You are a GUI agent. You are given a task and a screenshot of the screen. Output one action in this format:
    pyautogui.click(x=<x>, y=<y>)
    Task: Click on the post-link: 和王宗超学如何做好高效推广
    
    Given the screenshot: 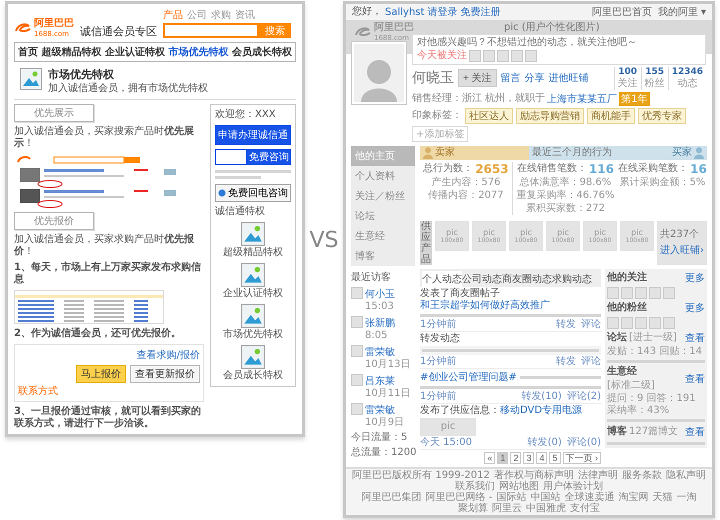 What is the action you would take?
    pyautogui.click(x=485, y=306)
    